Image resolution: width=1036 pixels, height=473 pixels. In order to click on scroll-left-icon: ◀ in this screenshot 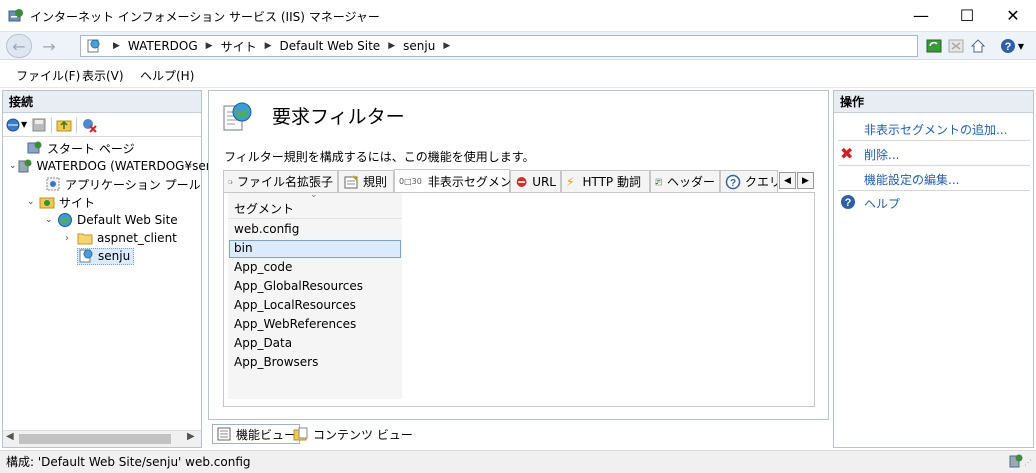, I will do `click(10, 436)`.